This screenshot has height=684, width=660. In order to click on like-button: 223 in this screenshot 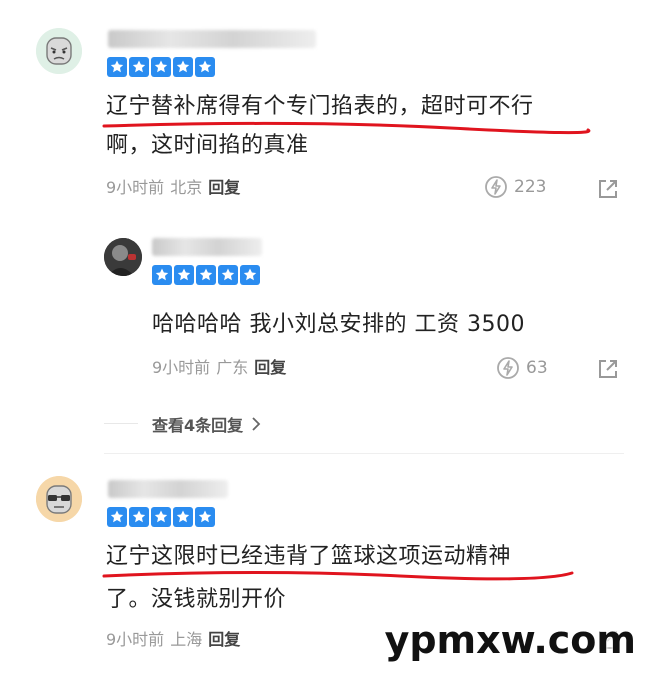, I will do `click(515, 187)`.